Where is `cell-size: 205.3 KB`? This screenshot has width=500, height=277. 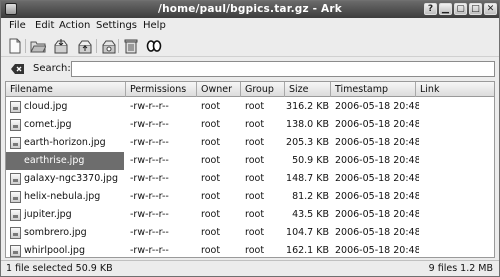 cell-size: 205.3 KB is located at coordinates (307, 142).